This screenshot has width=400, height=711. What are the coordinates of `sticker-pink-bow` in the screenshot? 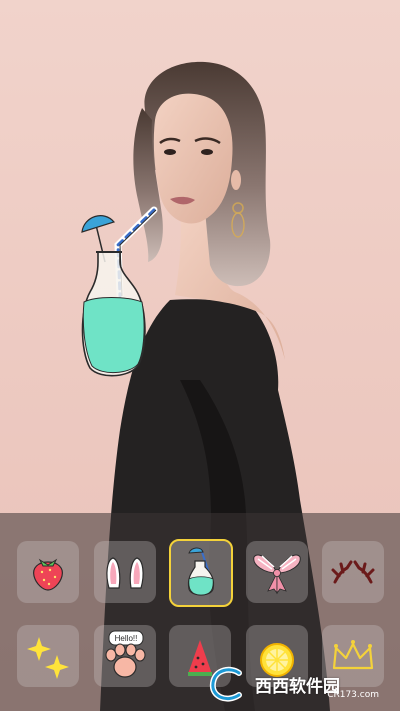 It's located at (277, 572).